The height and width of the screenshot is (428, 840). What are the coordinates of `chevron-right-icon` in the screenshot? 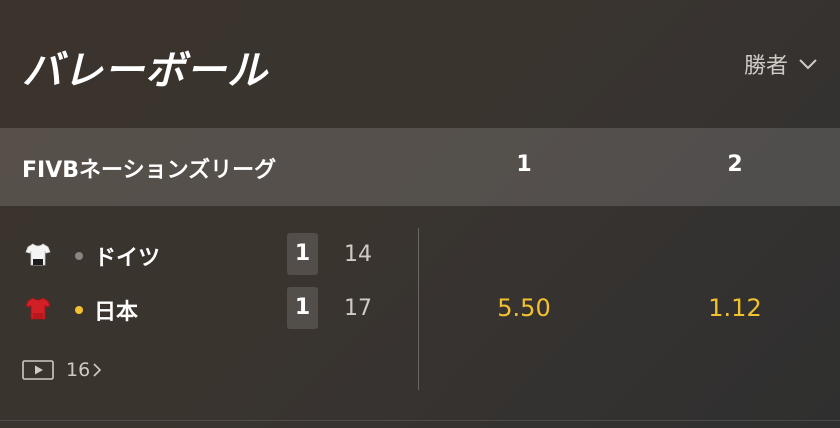 It's located at (97, 370).